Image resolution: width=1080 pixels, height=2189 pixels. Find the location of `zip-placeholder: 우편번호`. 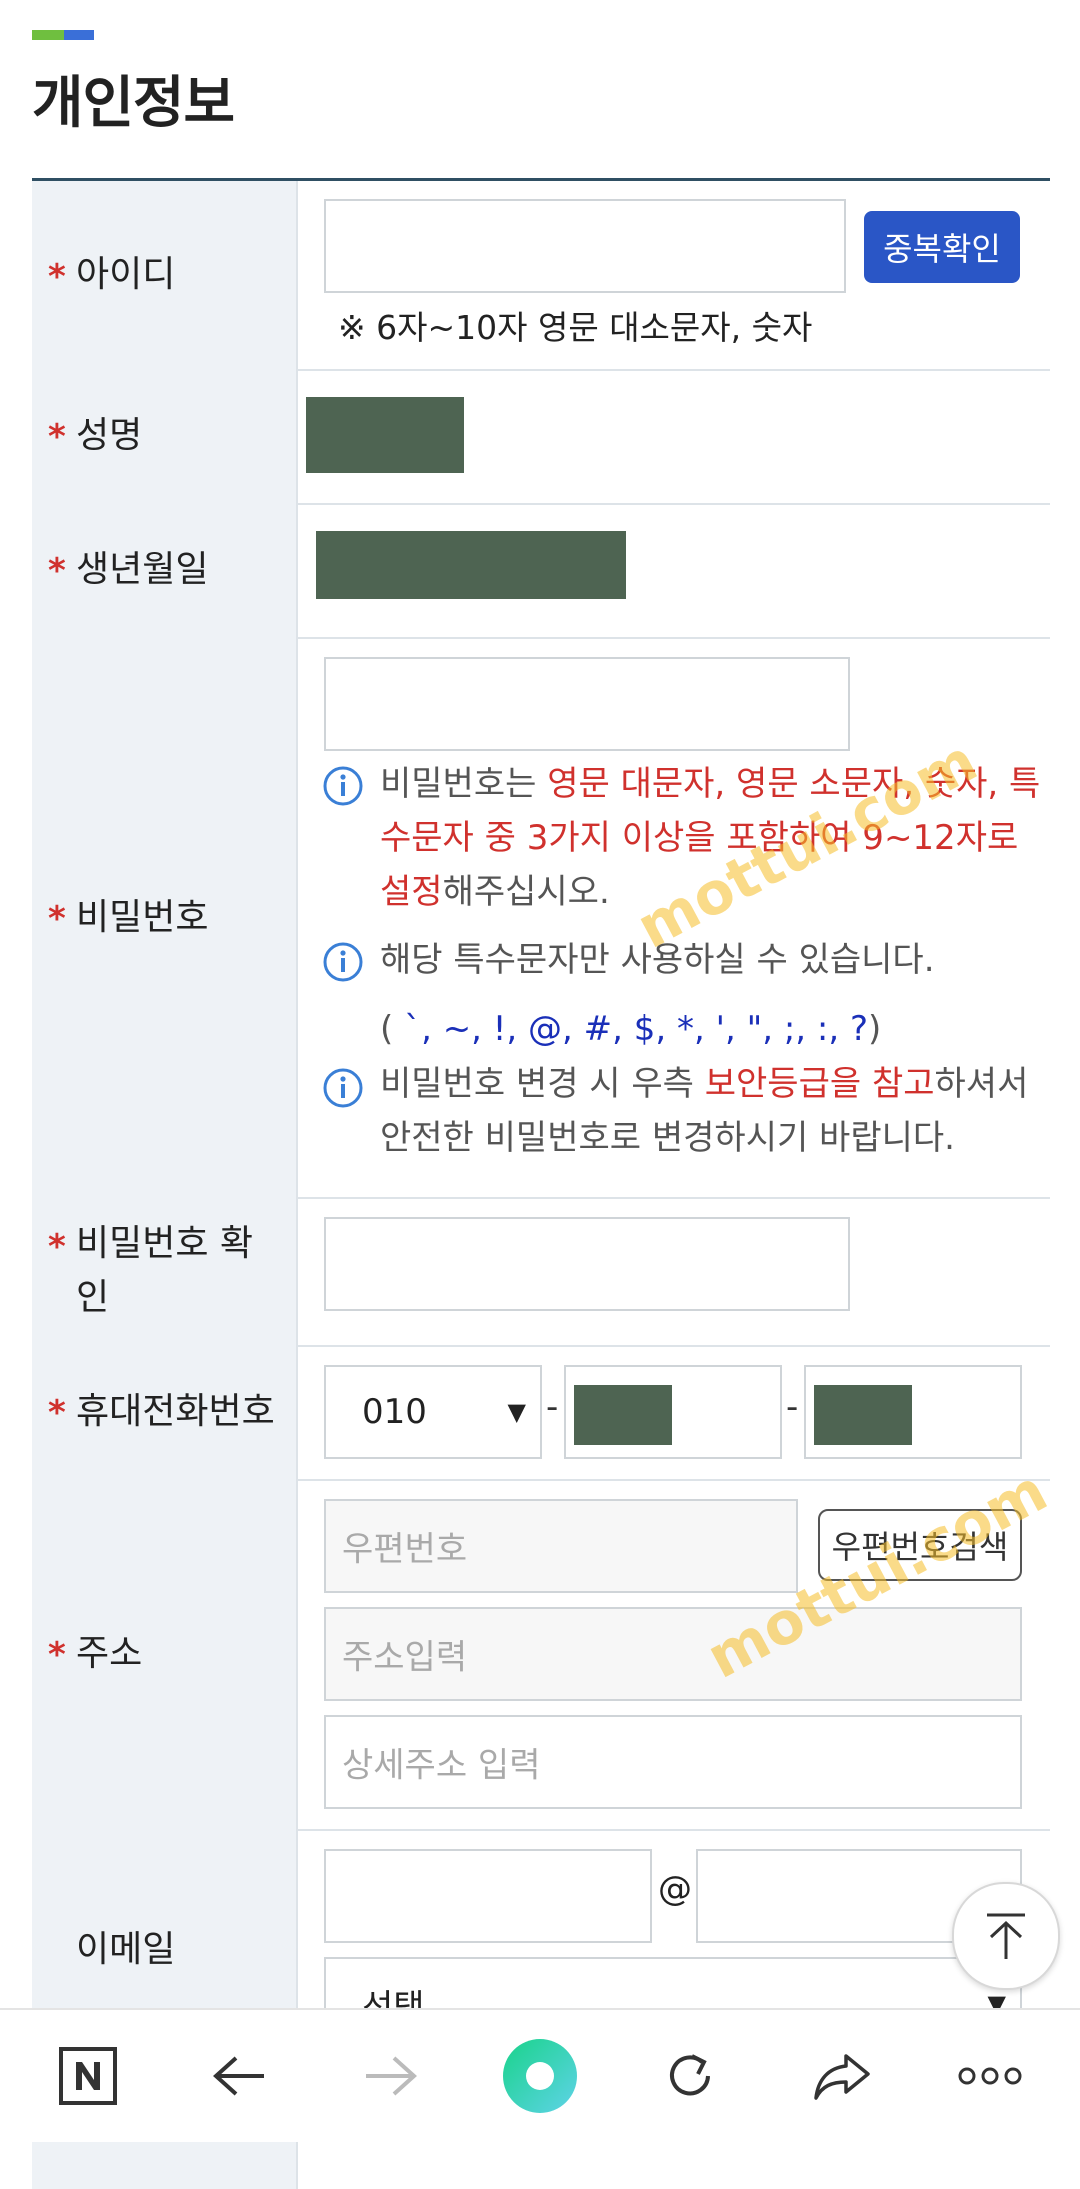

zip-placeholder: 우편번호 is located at coordinates (405, 1549).